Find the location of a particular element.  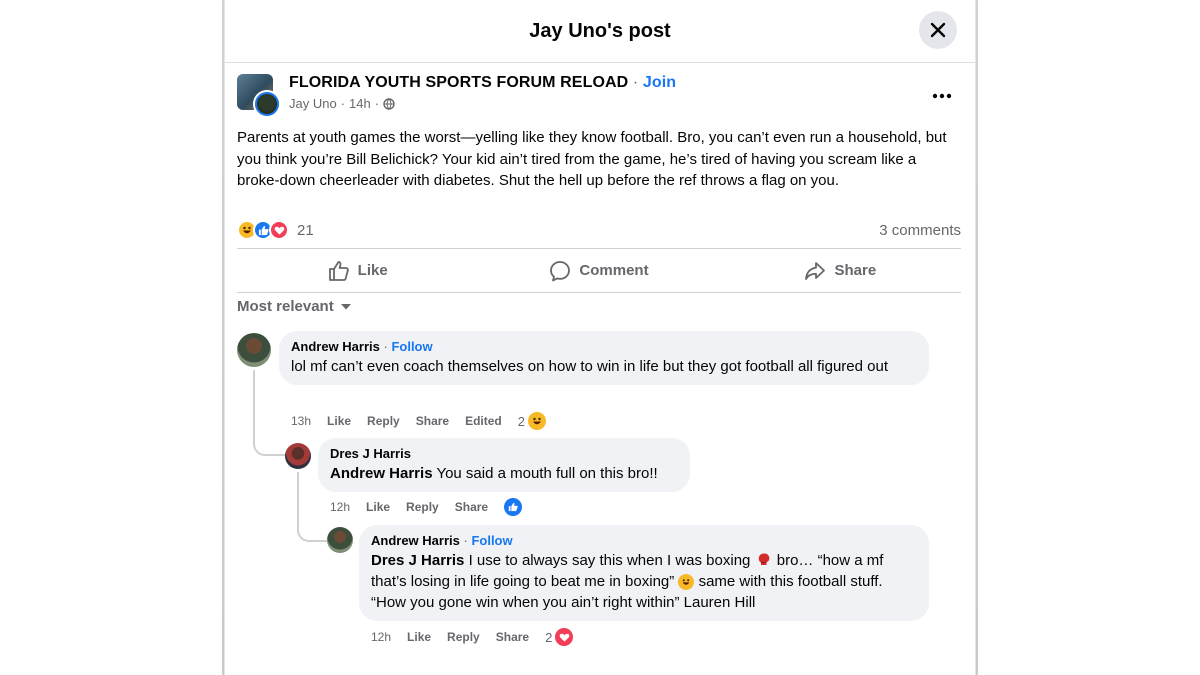

reaction-summary: 21 is located at coordinates (275, 230).